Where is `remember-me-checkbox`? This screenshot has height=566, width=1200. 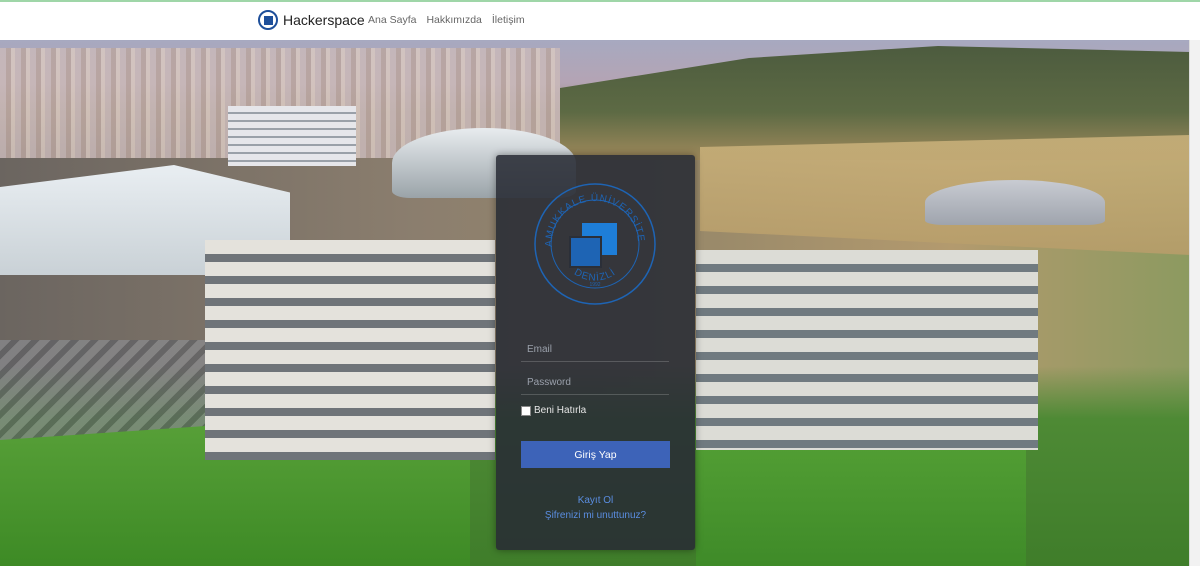 remember-me-checkbox is located at coordinates (526, 410).